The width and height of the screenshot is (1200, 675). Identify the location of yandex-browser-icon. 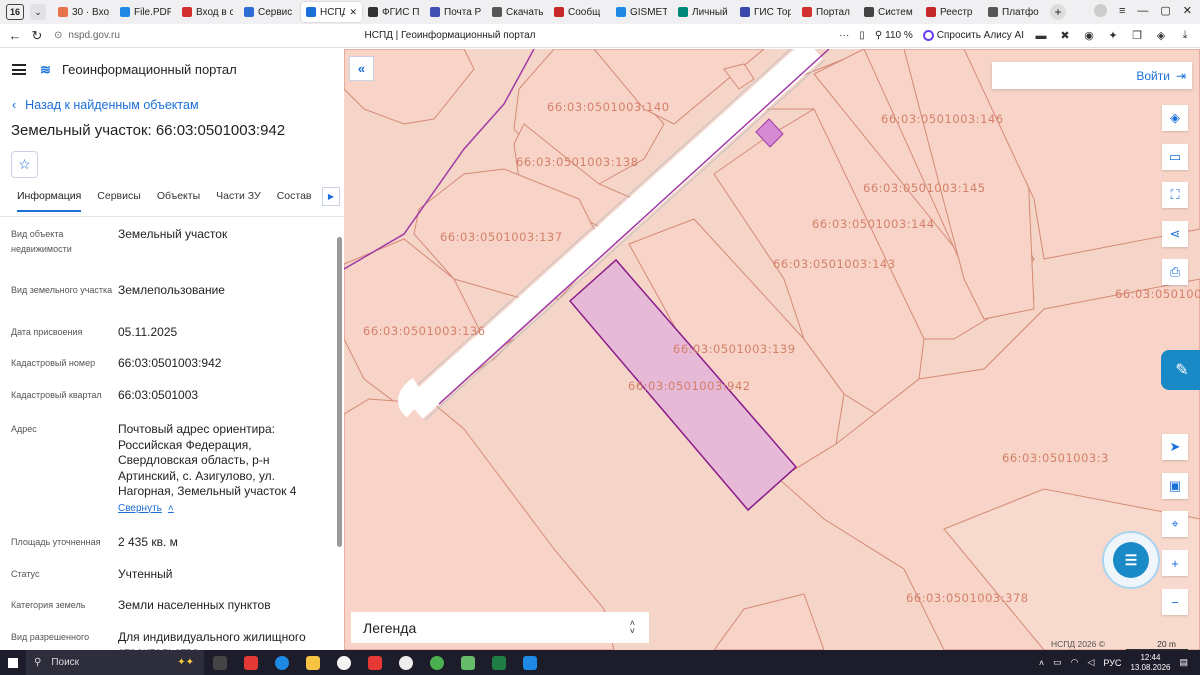
(343, 662).